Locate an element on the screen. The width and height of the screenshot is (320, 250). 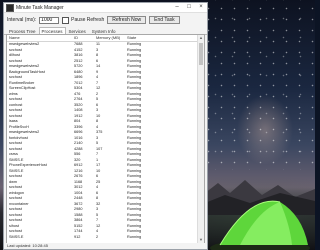
scroll-up-arrow-icon: ▲ is located at coordinates (201, 38).